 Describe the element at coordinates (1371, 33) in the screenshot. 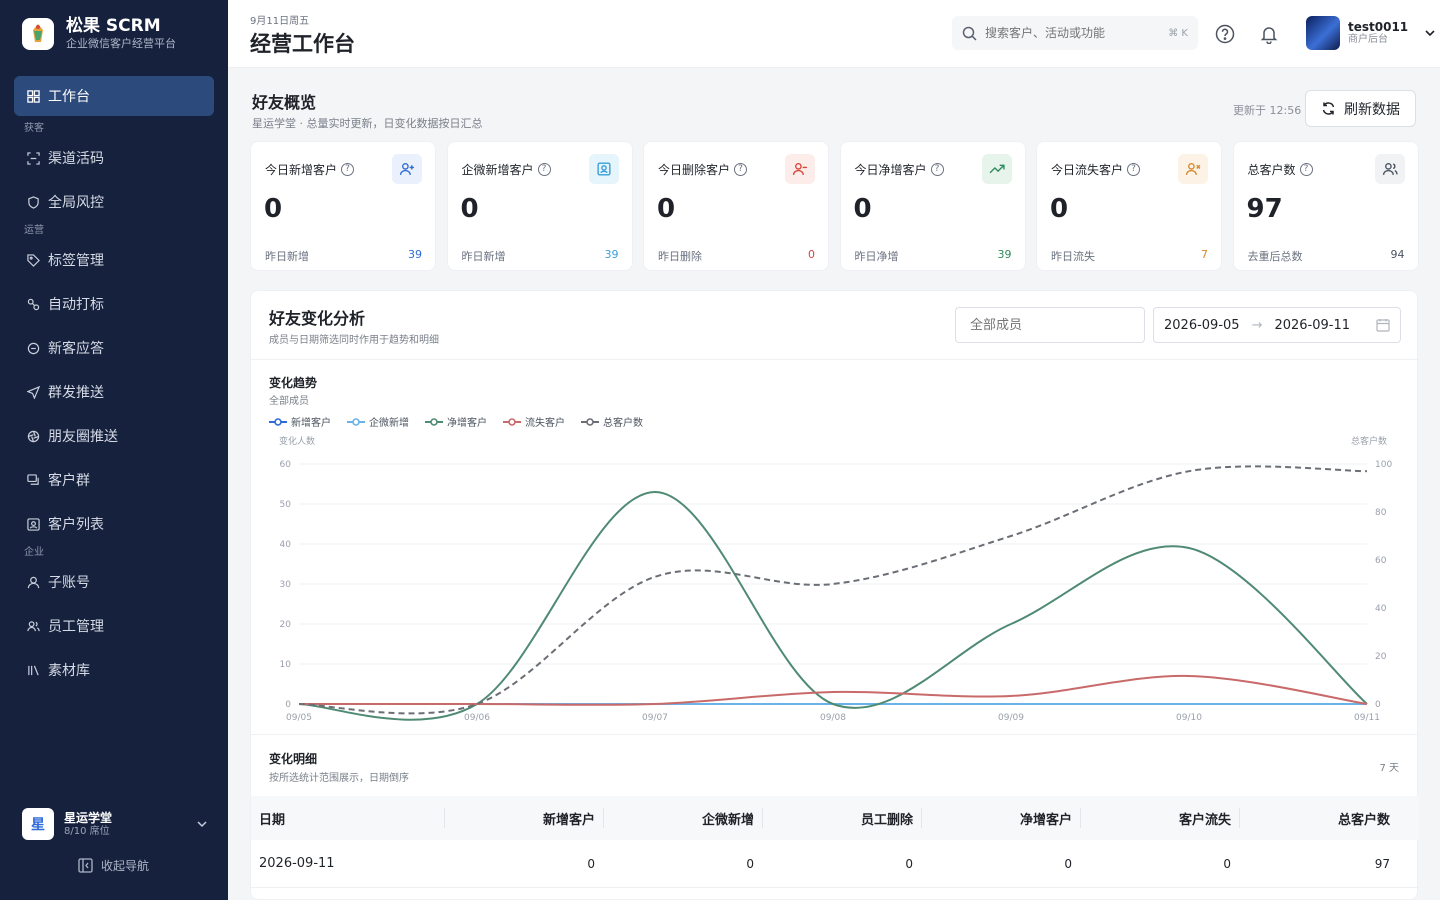

I see `user-menu: test0011 商户后台` at that location.